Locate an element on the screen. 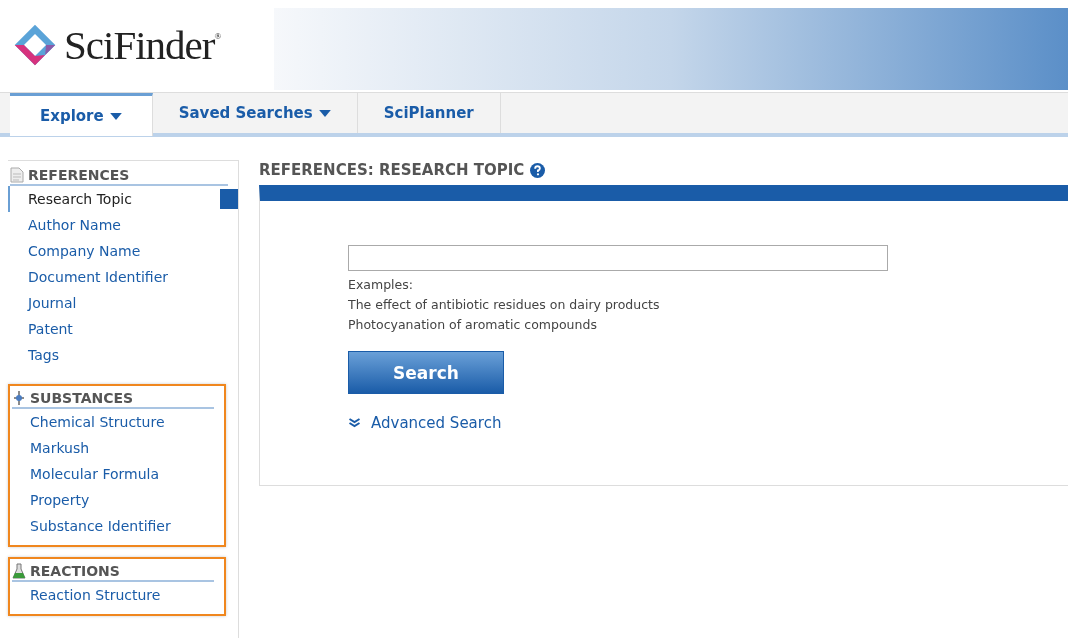 This screenshot has height=638, width=1068. sidebar-link: Molecular Formula is located at coordinates (84, 474).